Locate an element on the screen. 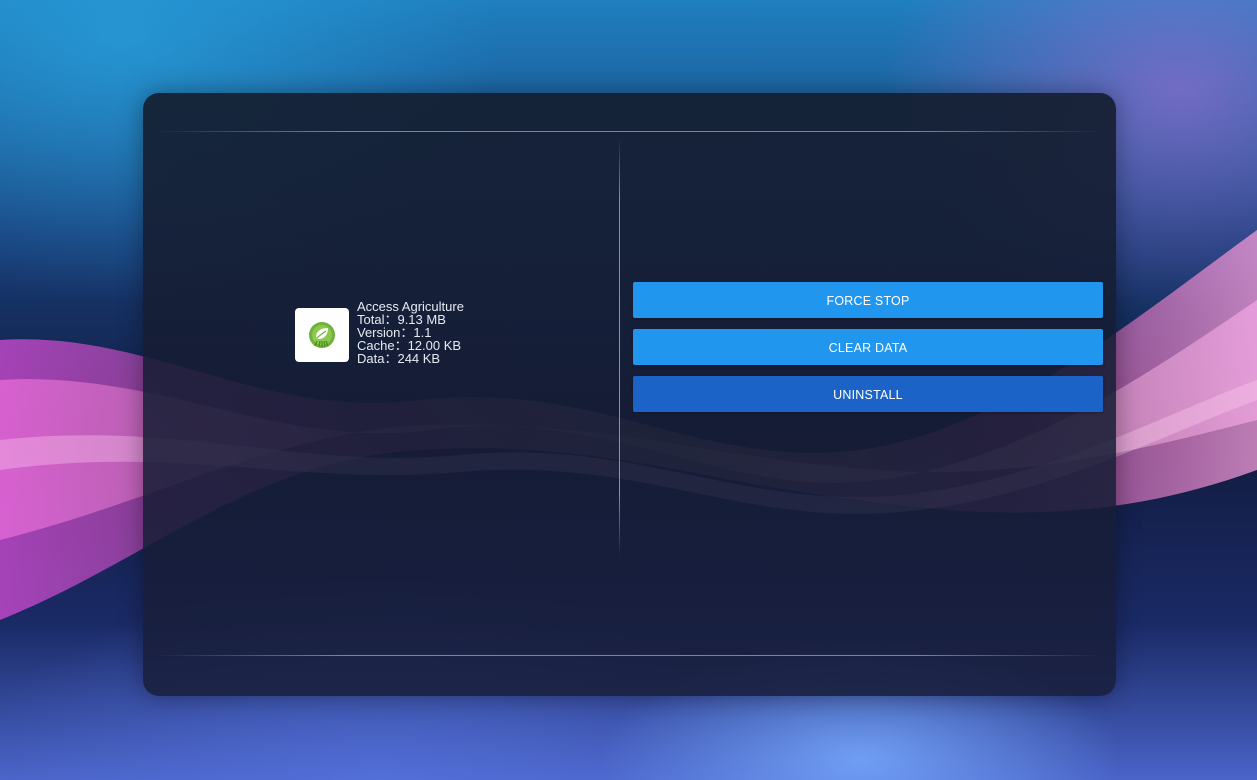 This screenshot has height=780, width=1257. clear-data-button: CLEAR DATA is located at coordinates (868, 347).